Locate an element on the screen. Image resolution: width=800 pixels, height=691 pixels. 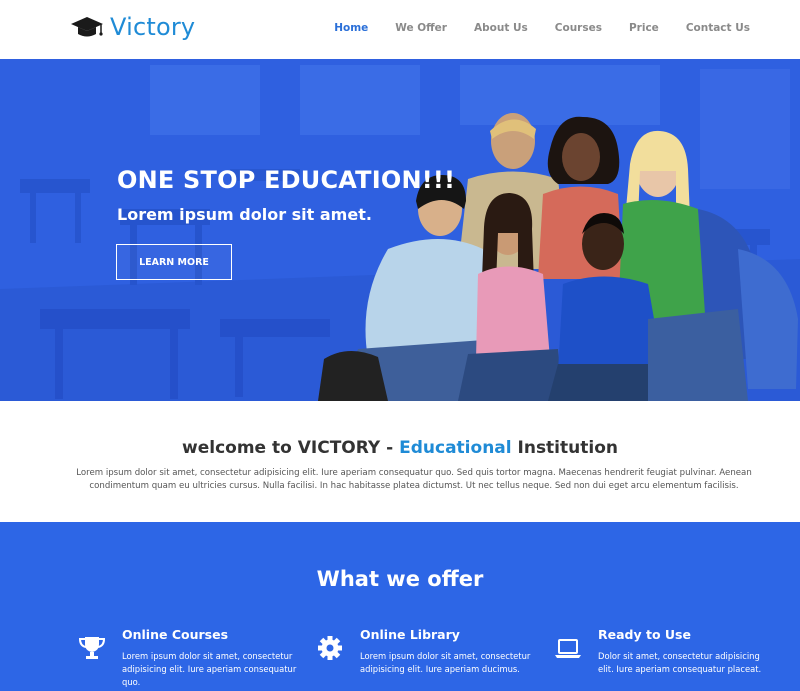
hero-title: ONE STOP EDUCATION!!! is located at coordinates (286, 180).